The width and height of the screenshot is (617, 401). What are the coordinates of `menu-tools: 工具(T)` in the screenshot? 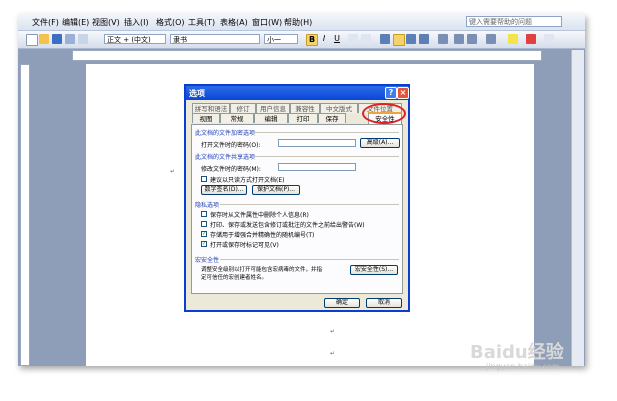 It's located at (201, 22).